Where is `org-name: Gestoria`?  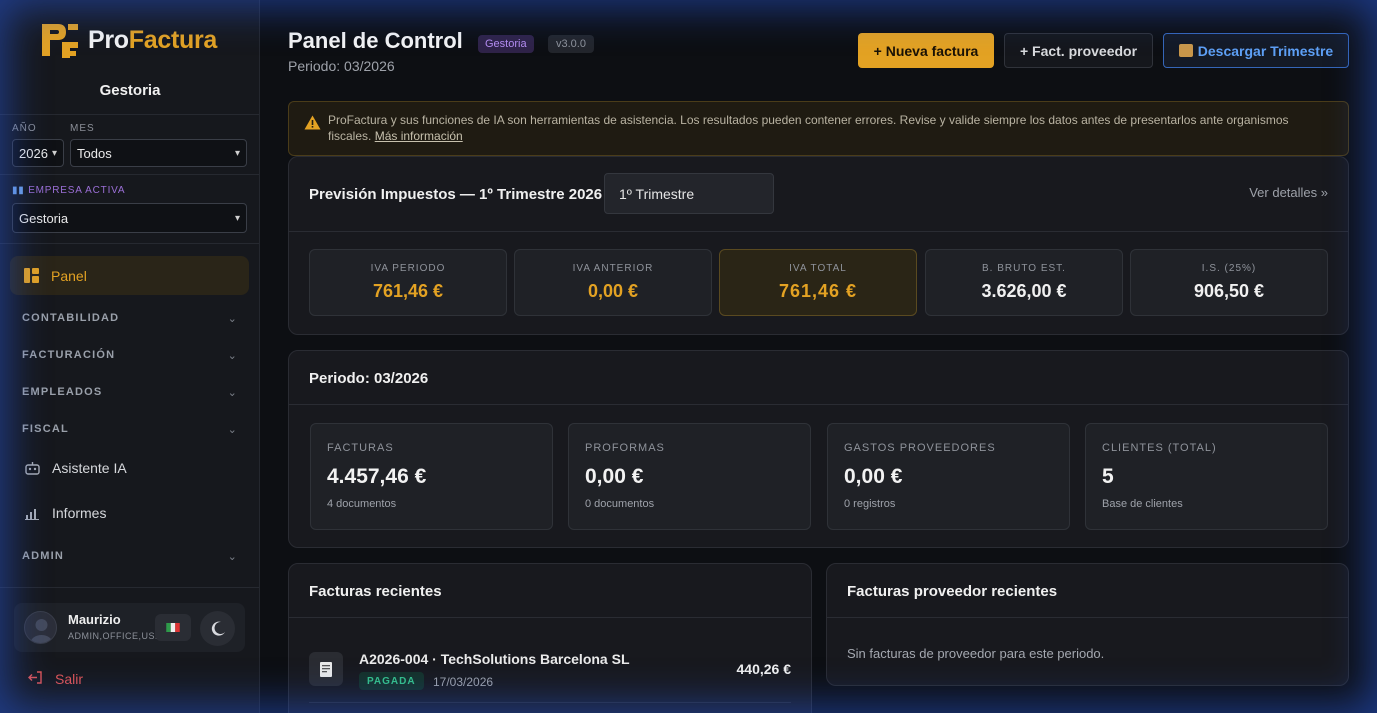 org-name: Gestoria is located at coordinates (130, 90).